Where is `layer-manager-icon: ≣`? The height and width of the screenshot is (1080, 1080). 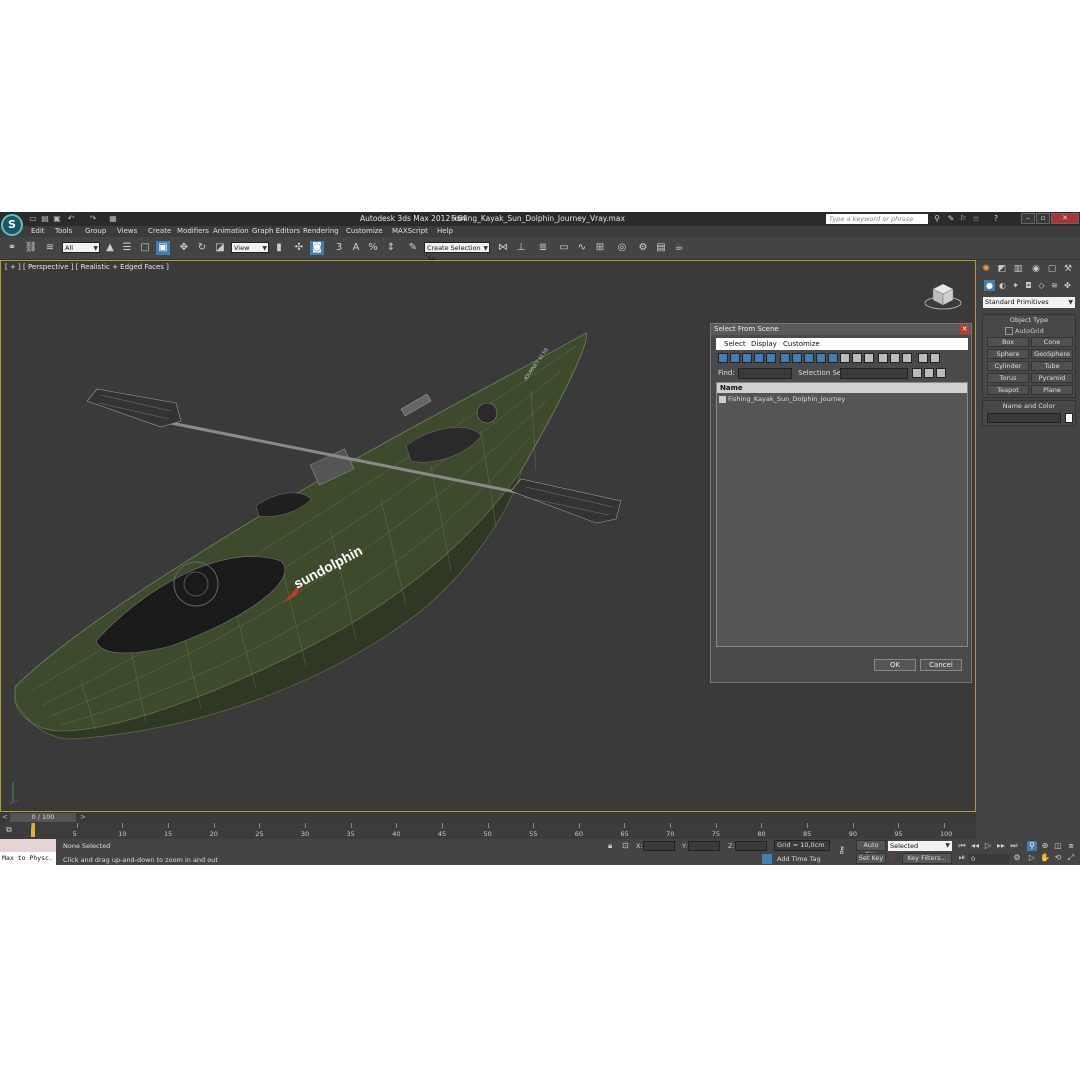
layer-manager-icon: ≣ is located at coordinates (543, 248).